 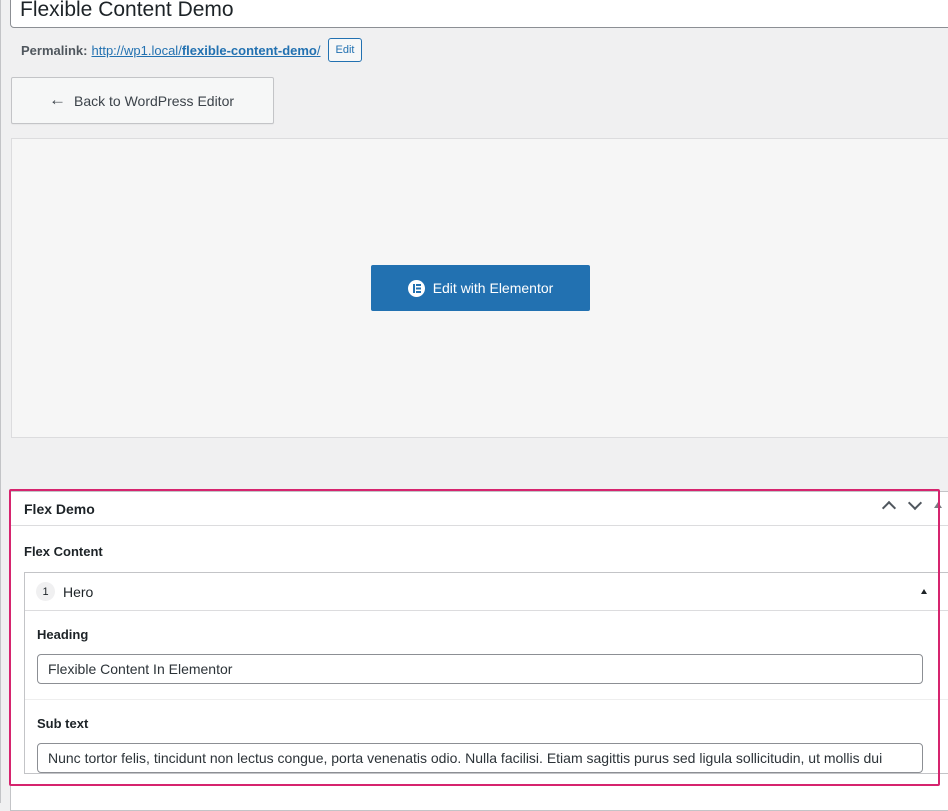 What do you see at coordinates (78, 591) in the screenshot?
I see `layout-name: Hero` at bounding box center [78, 591].